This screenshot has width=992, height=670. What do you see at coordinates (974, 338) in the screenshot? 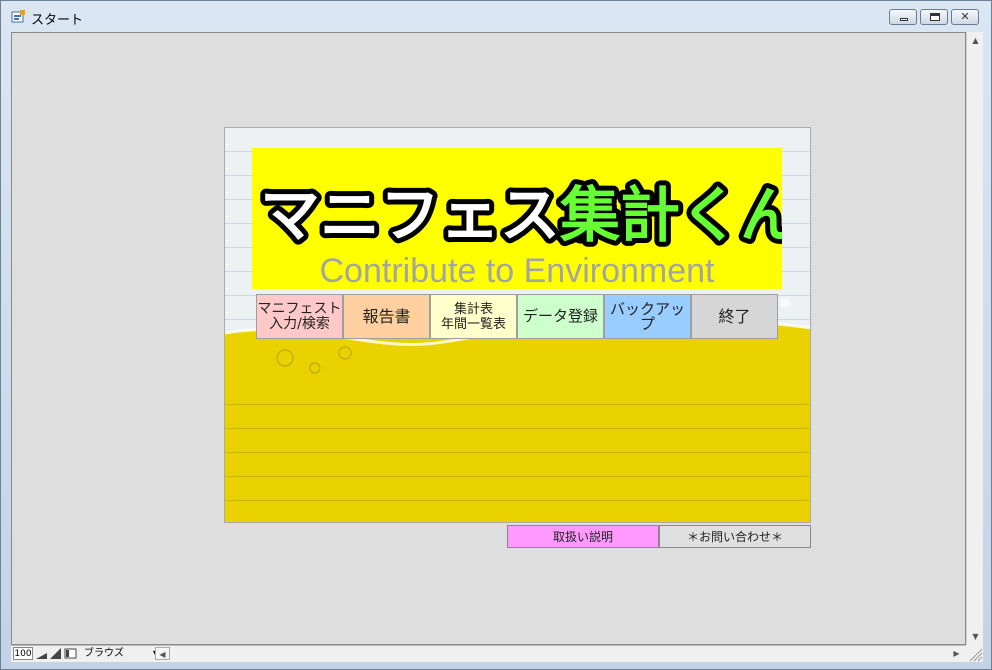
I see `vertical-scrollbar: ▲ ▼` at bounding box center [974, 338].